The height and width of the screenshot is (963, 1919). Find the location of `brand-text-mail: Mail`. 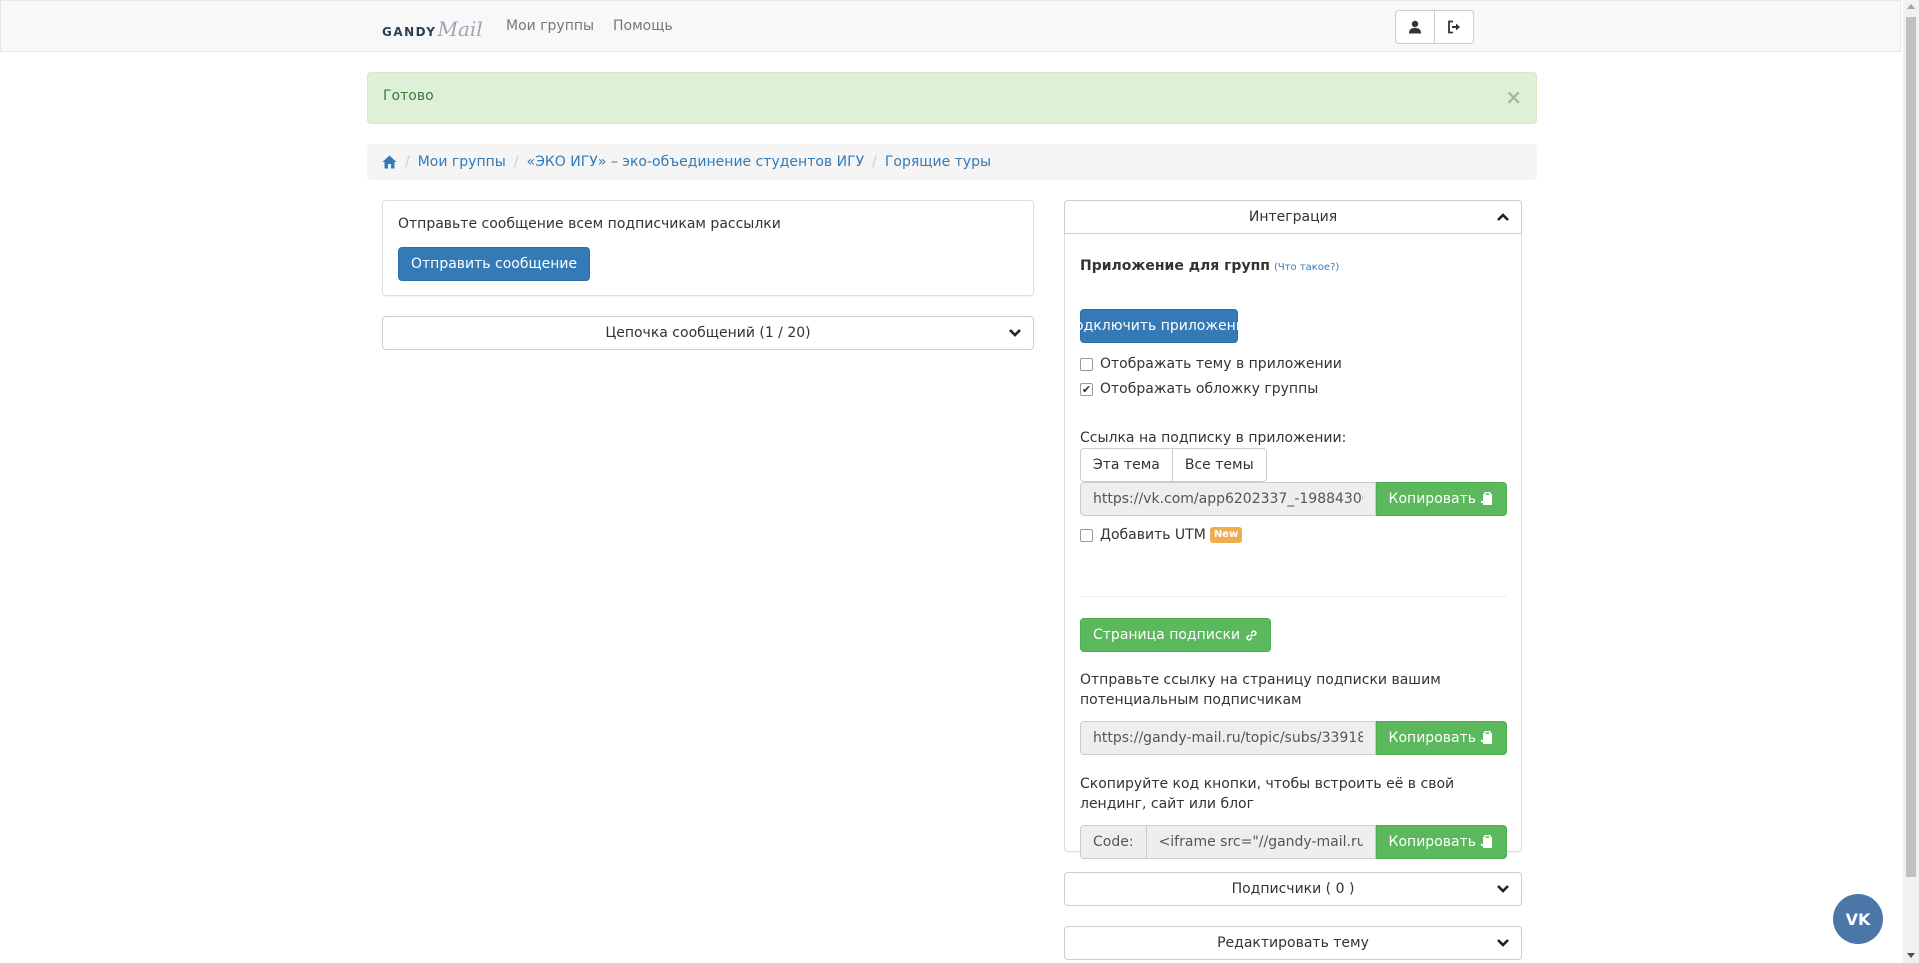

brand-text-mail: Mail is located at coordinates (460, 29).